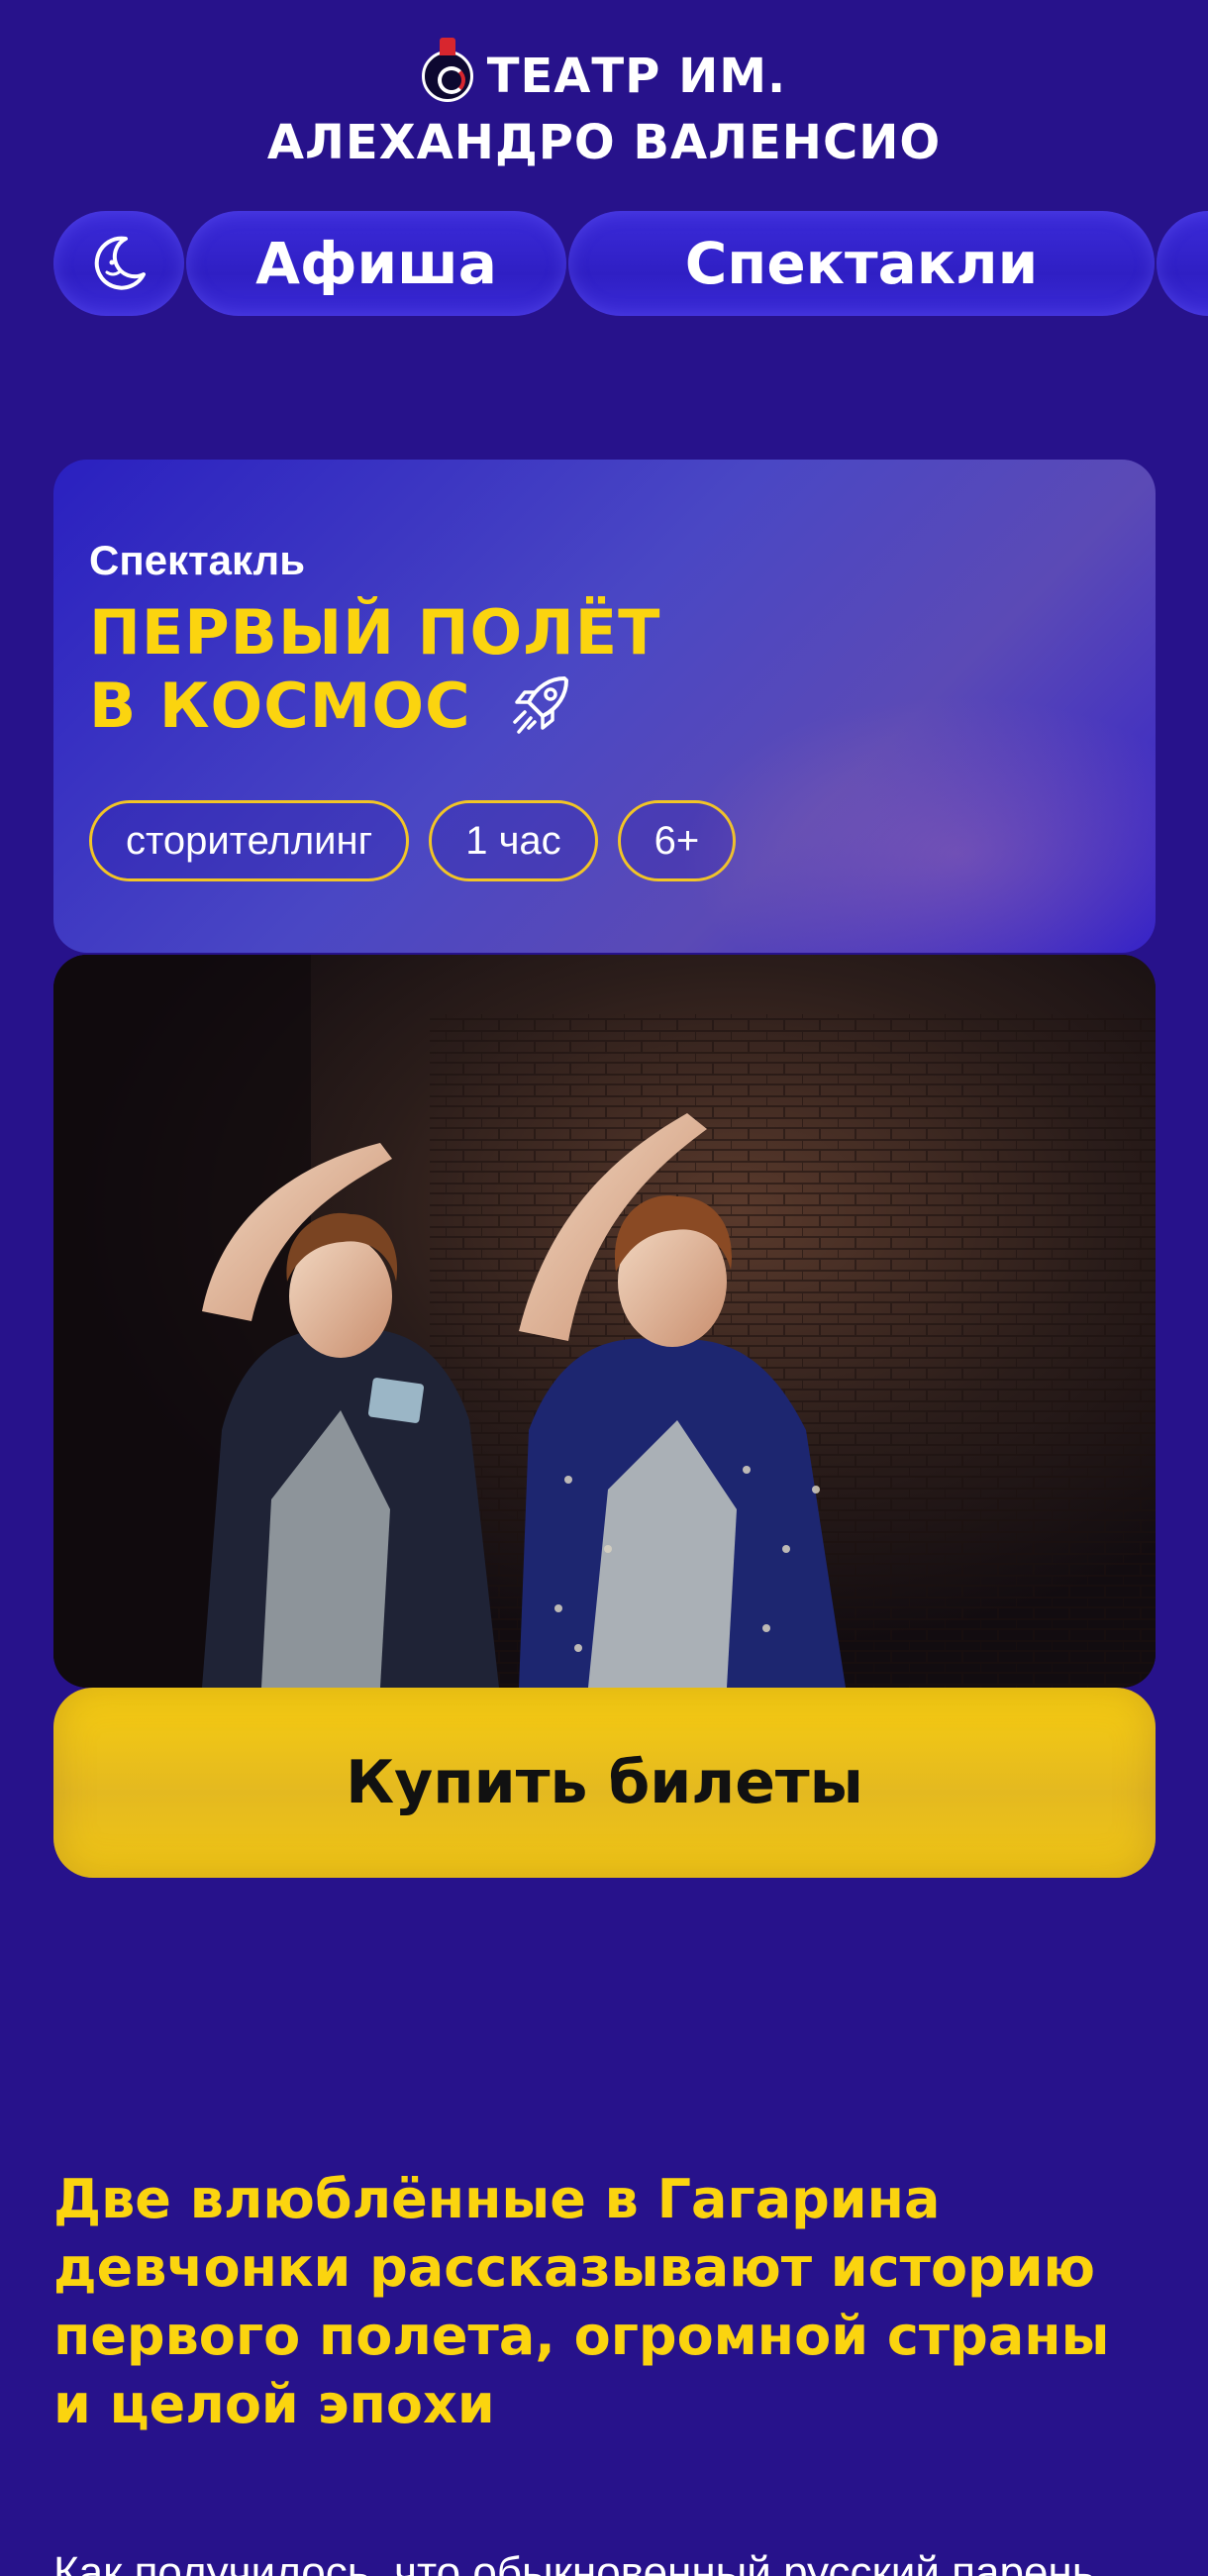 This screenshot has width=1208, height=2576. What do you see at coordinates (197, 560) in the screenshot?
I see `performance-type-label: Спектакль` at bounding box center [197, 560].